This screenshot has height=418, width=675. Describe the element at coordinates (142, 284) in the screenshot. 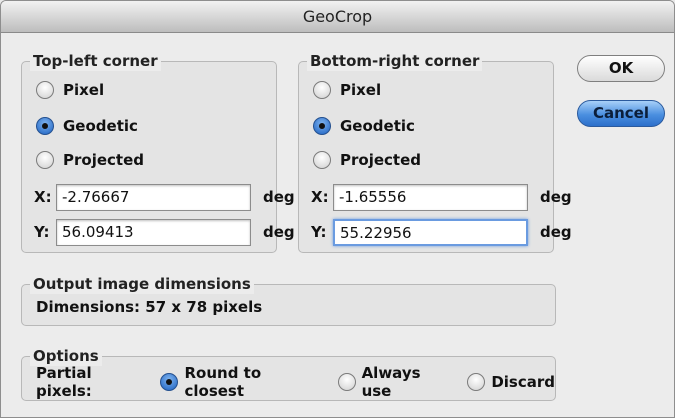

I see `output-legend: Output image dimensions` at that location.